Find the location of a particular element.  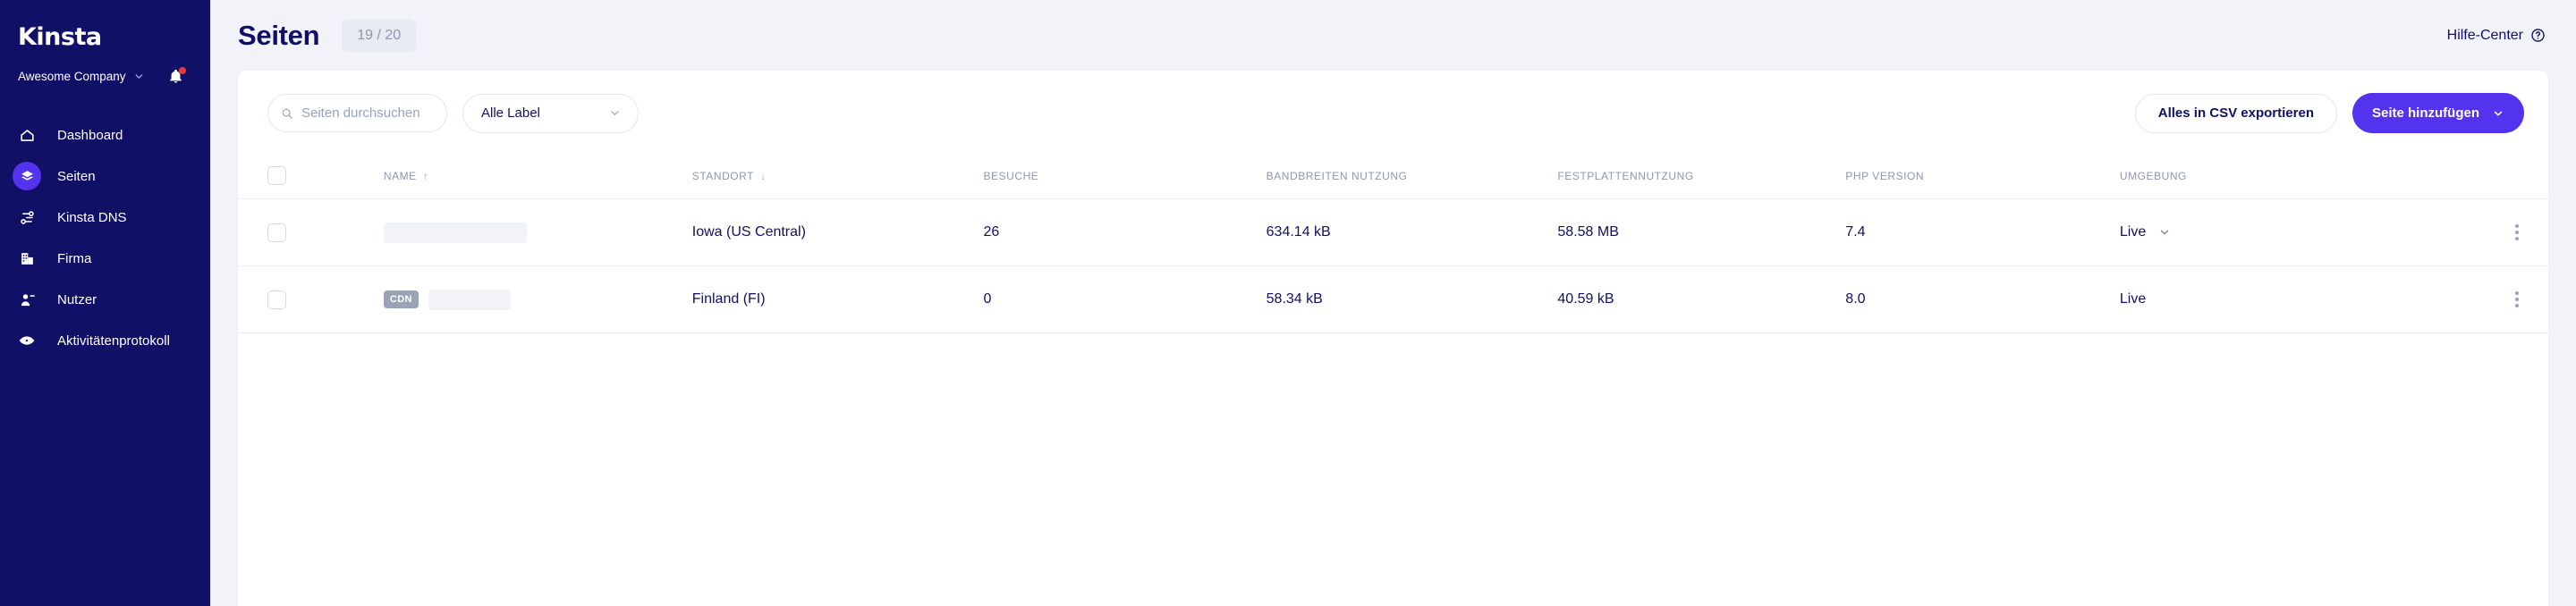

row-php-cell: 7.4 is located at coordinates (1982, 232).